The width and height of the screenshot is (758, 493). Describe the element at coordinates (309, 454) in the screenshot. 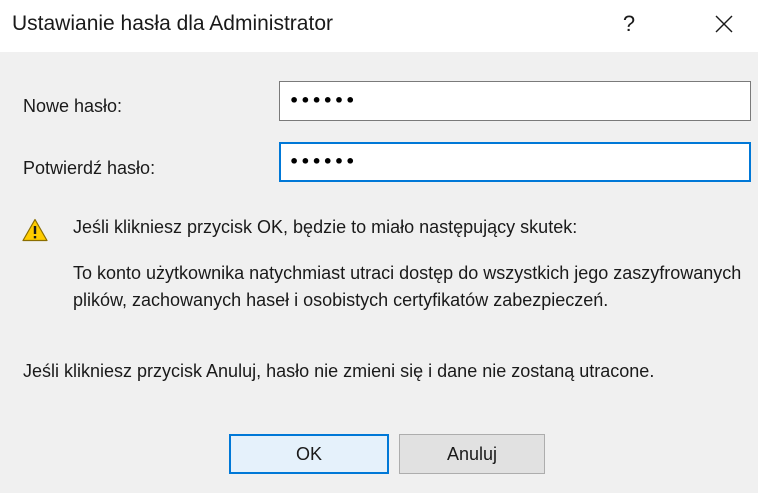

I see `ok-button: OK` at that location.